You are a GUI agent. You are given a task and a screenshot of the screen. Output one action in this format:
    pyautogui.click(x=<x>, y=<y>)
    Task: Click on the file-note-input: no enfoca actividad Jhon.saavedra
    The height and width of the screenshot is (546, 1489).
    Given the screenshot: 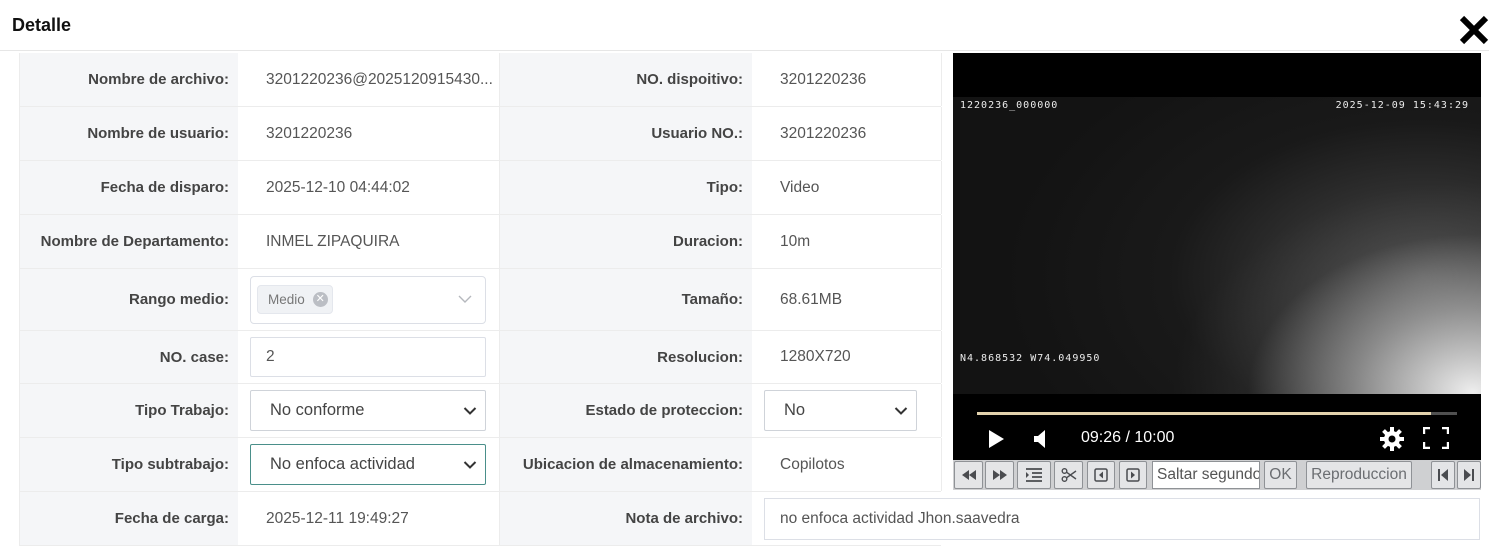 What is the action you would take?
    pyautogui.click(x=1122, y=518)
    